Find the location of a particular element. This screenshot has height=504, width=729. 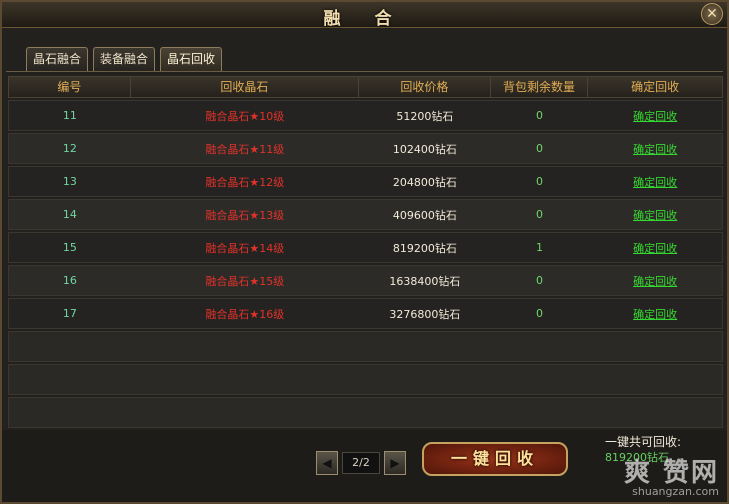

header-price: 回收价格 is located at coordinates (425, 87).